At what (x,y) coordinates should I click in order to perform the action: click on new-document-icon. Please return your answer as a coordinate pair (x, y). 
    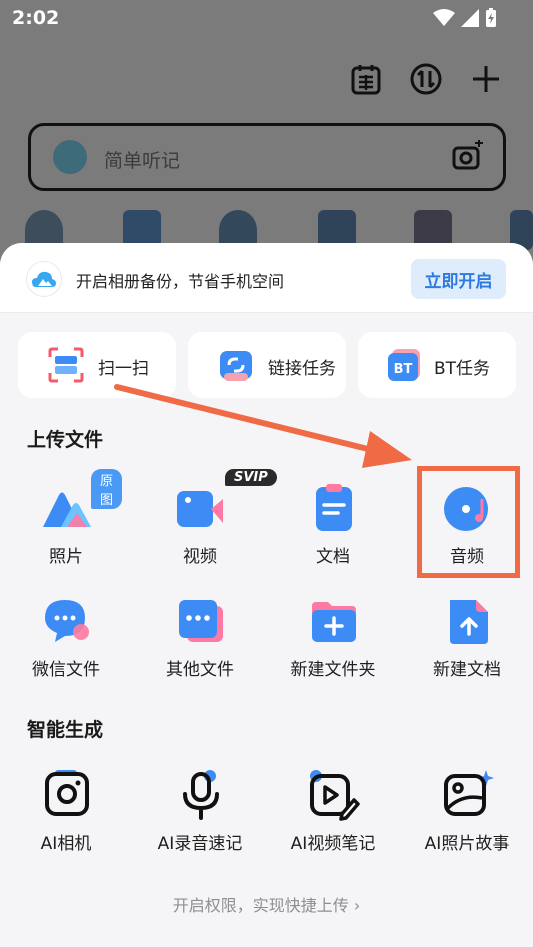
    Looking at the image, I should click on (469, 622).